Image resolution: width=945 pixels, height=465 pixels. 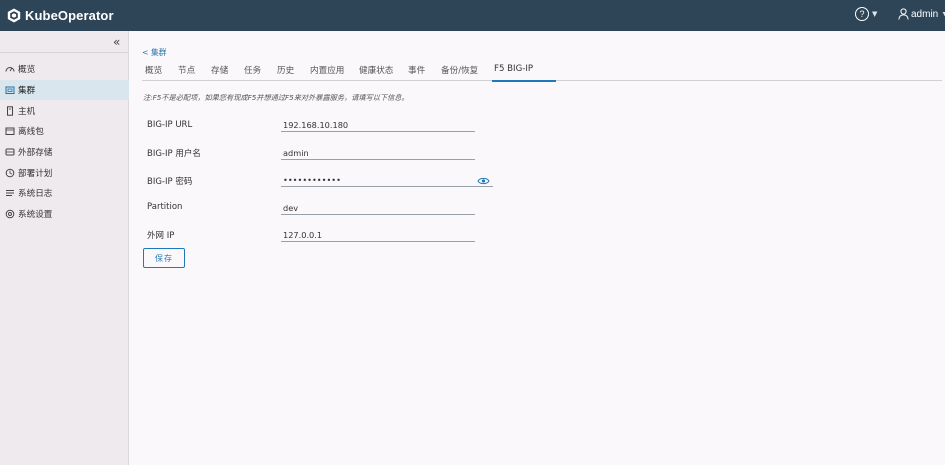 What do you see at coordinates (35, 194) in the screenshot?
I see `sidebar-item-label: 系统日志` at bounding box center [35, 194].